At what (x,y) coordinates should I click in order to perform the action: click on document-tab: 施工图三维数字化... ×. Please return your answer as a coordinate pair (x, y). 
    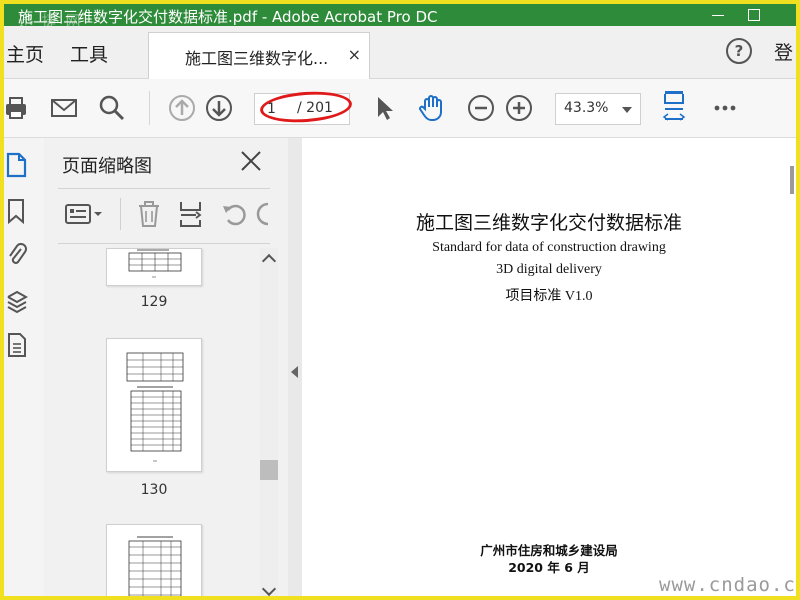
    Looking at the image, I should click on (259, 55).